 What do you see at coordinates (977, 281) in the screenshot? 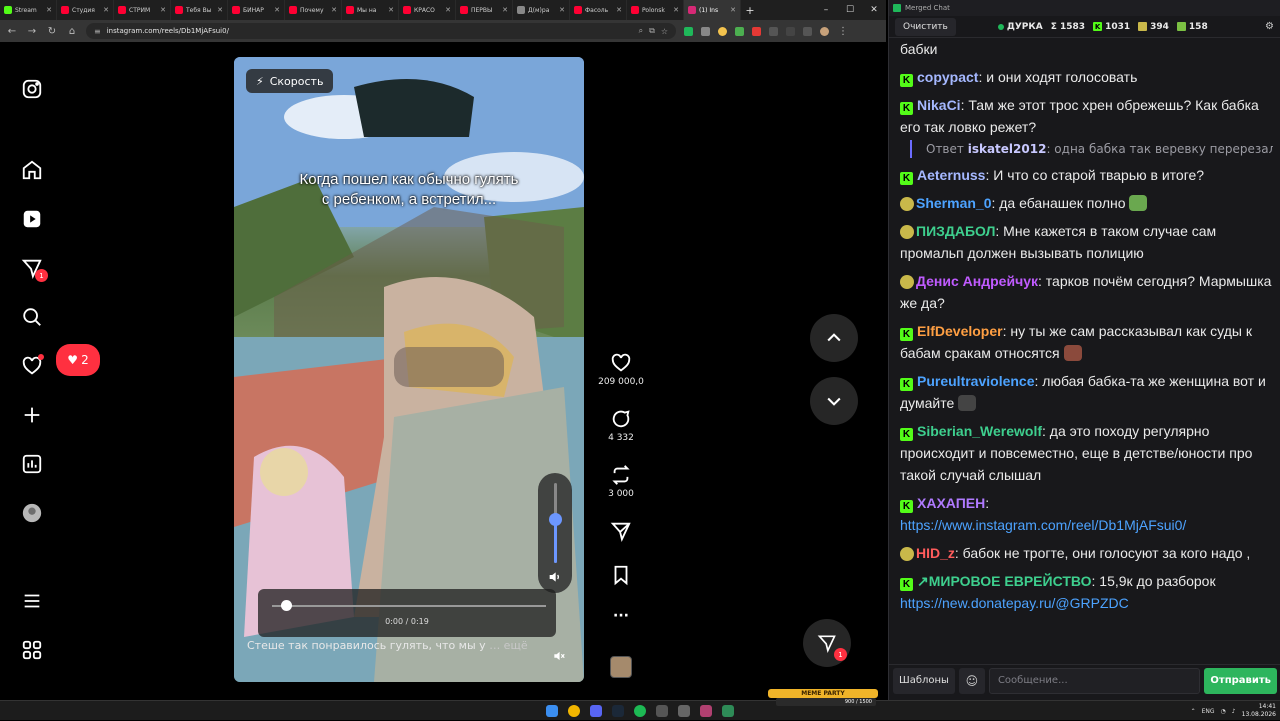
I see `chat-username: Денис Андрейчук` at bounding box center [977, 281].